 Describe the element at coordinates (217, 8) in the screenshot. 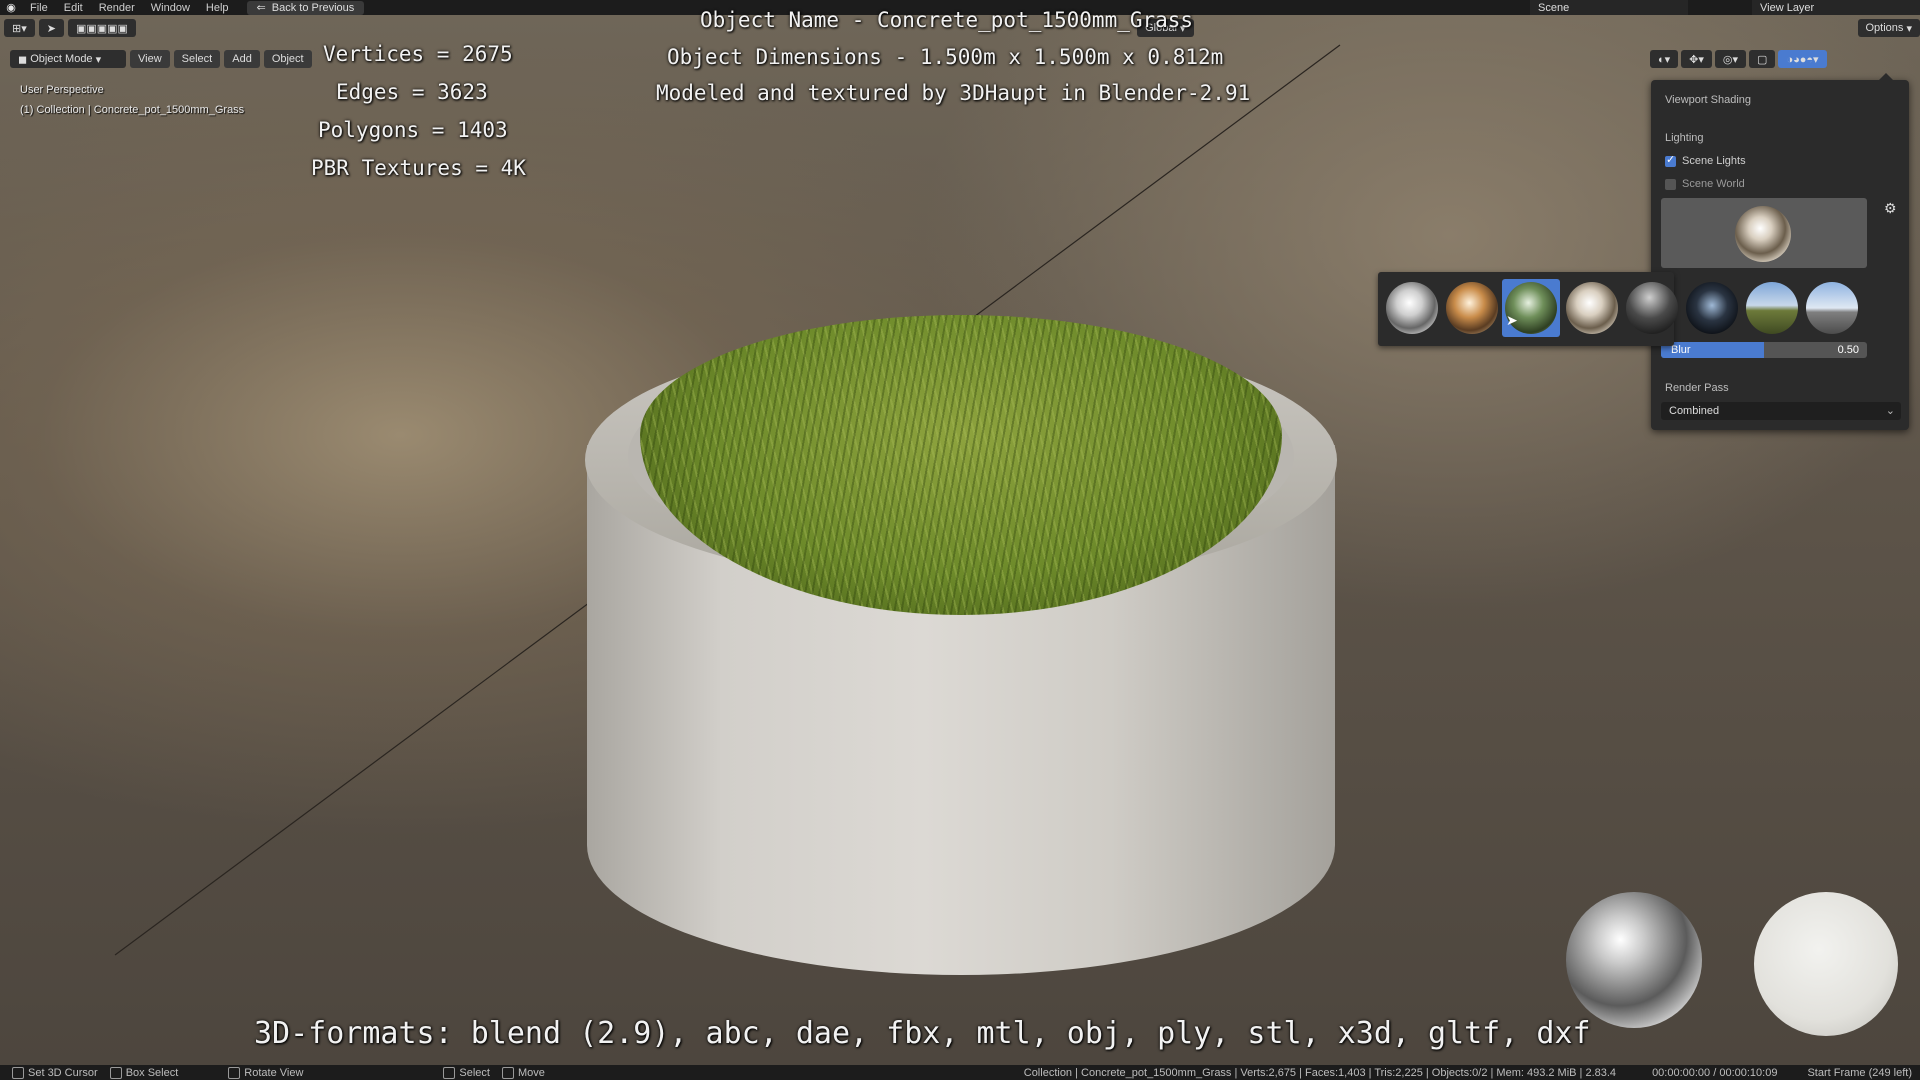

I see `menu-help: Help` at that location.